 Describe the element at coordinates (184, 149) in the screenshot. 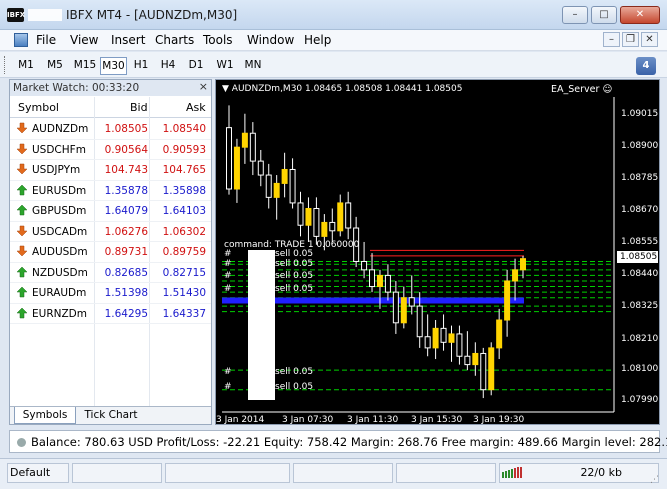

I see `ask-price: 0.90593` at that location.